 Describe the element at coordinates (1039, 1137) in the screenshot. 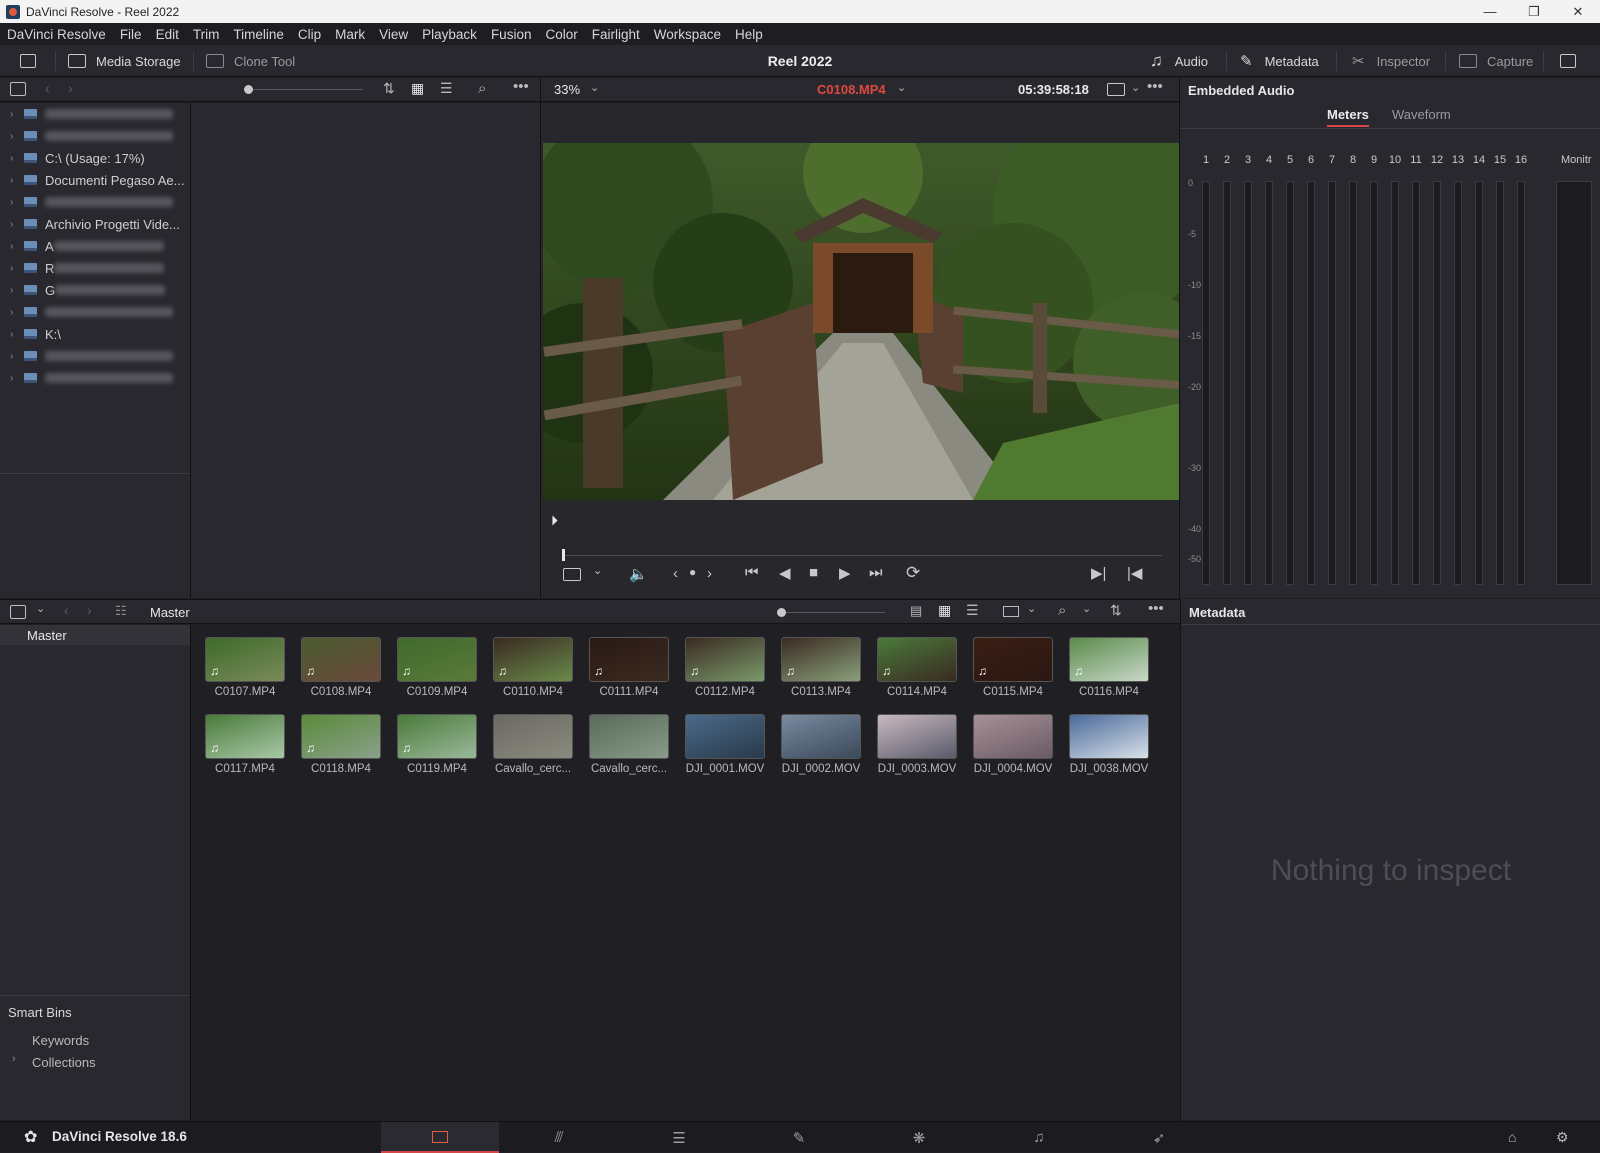

I see `tab-fairlight-page: ♫` at that location.